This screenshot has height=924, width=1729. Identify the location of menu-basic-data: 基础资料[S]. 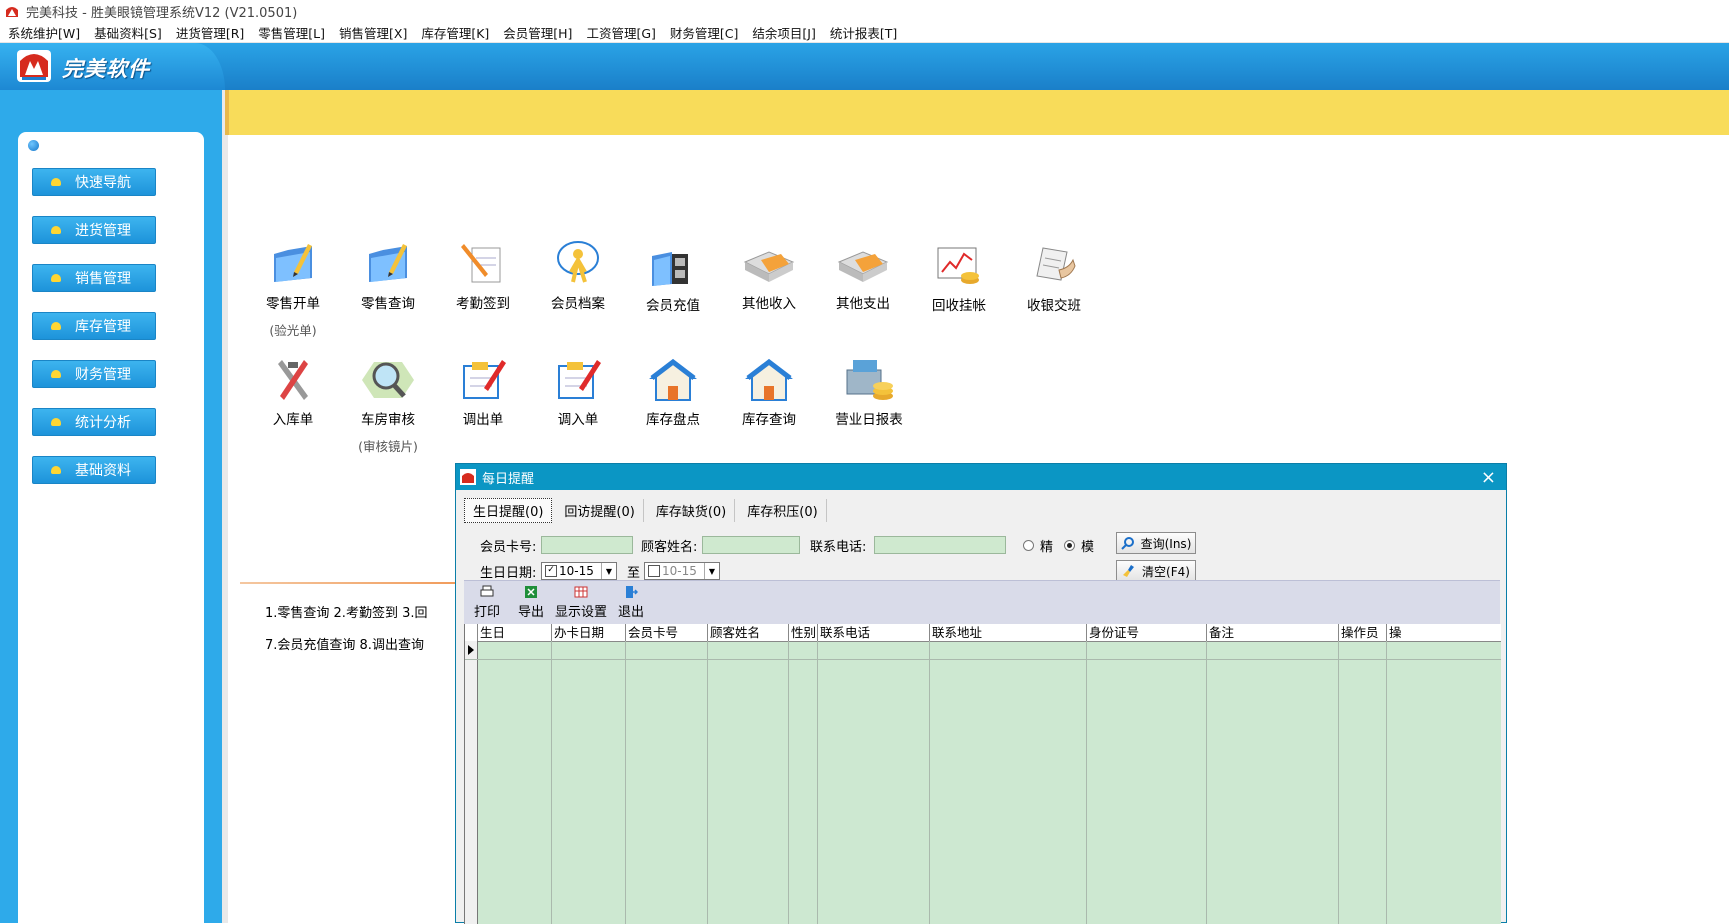
(128, 32).